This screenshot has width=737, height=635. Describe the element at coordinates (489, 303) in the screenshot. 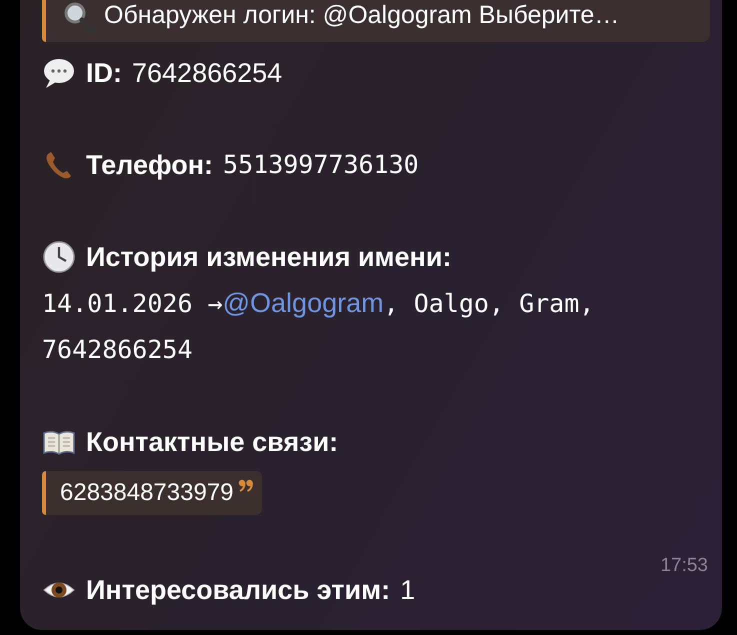

I see `history-text: , Oalgo, Gram,` at that location.